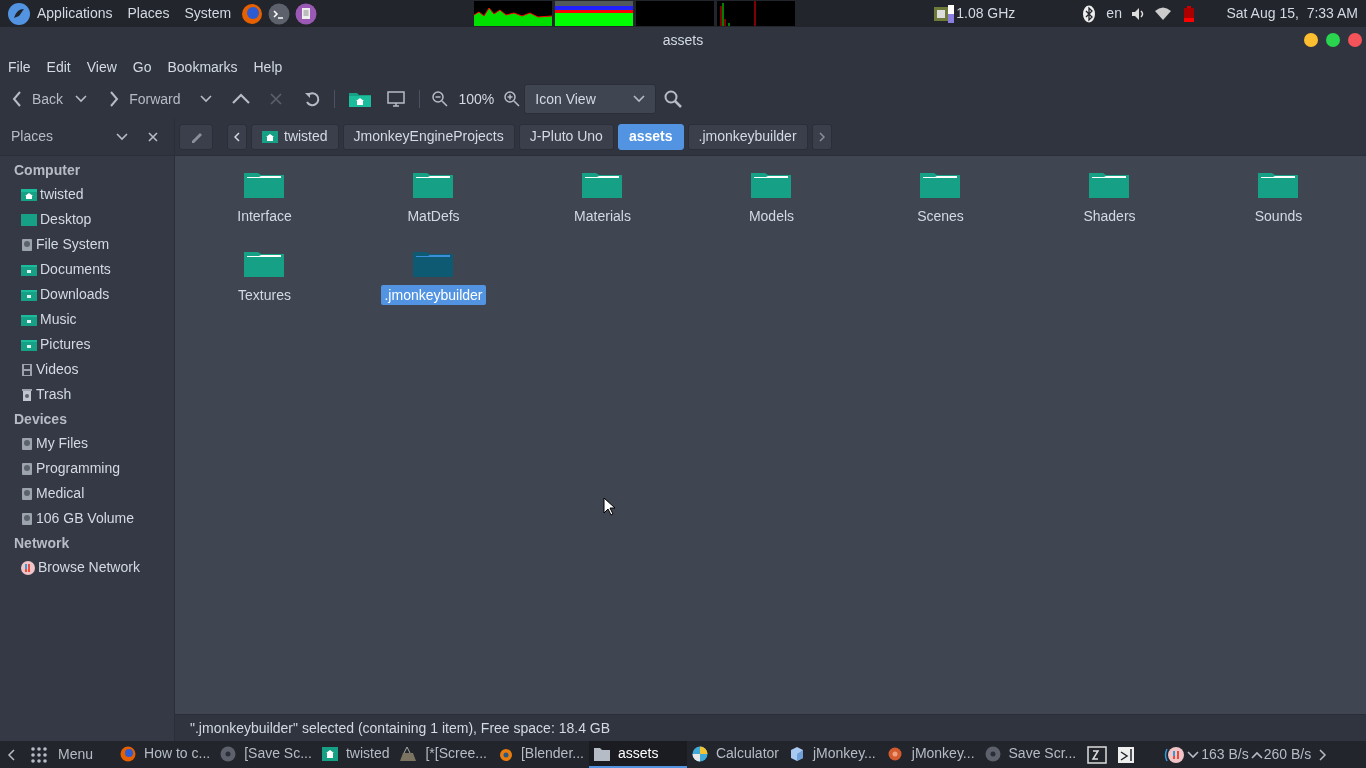  I want to click on painter-icon, so click(408, 753).